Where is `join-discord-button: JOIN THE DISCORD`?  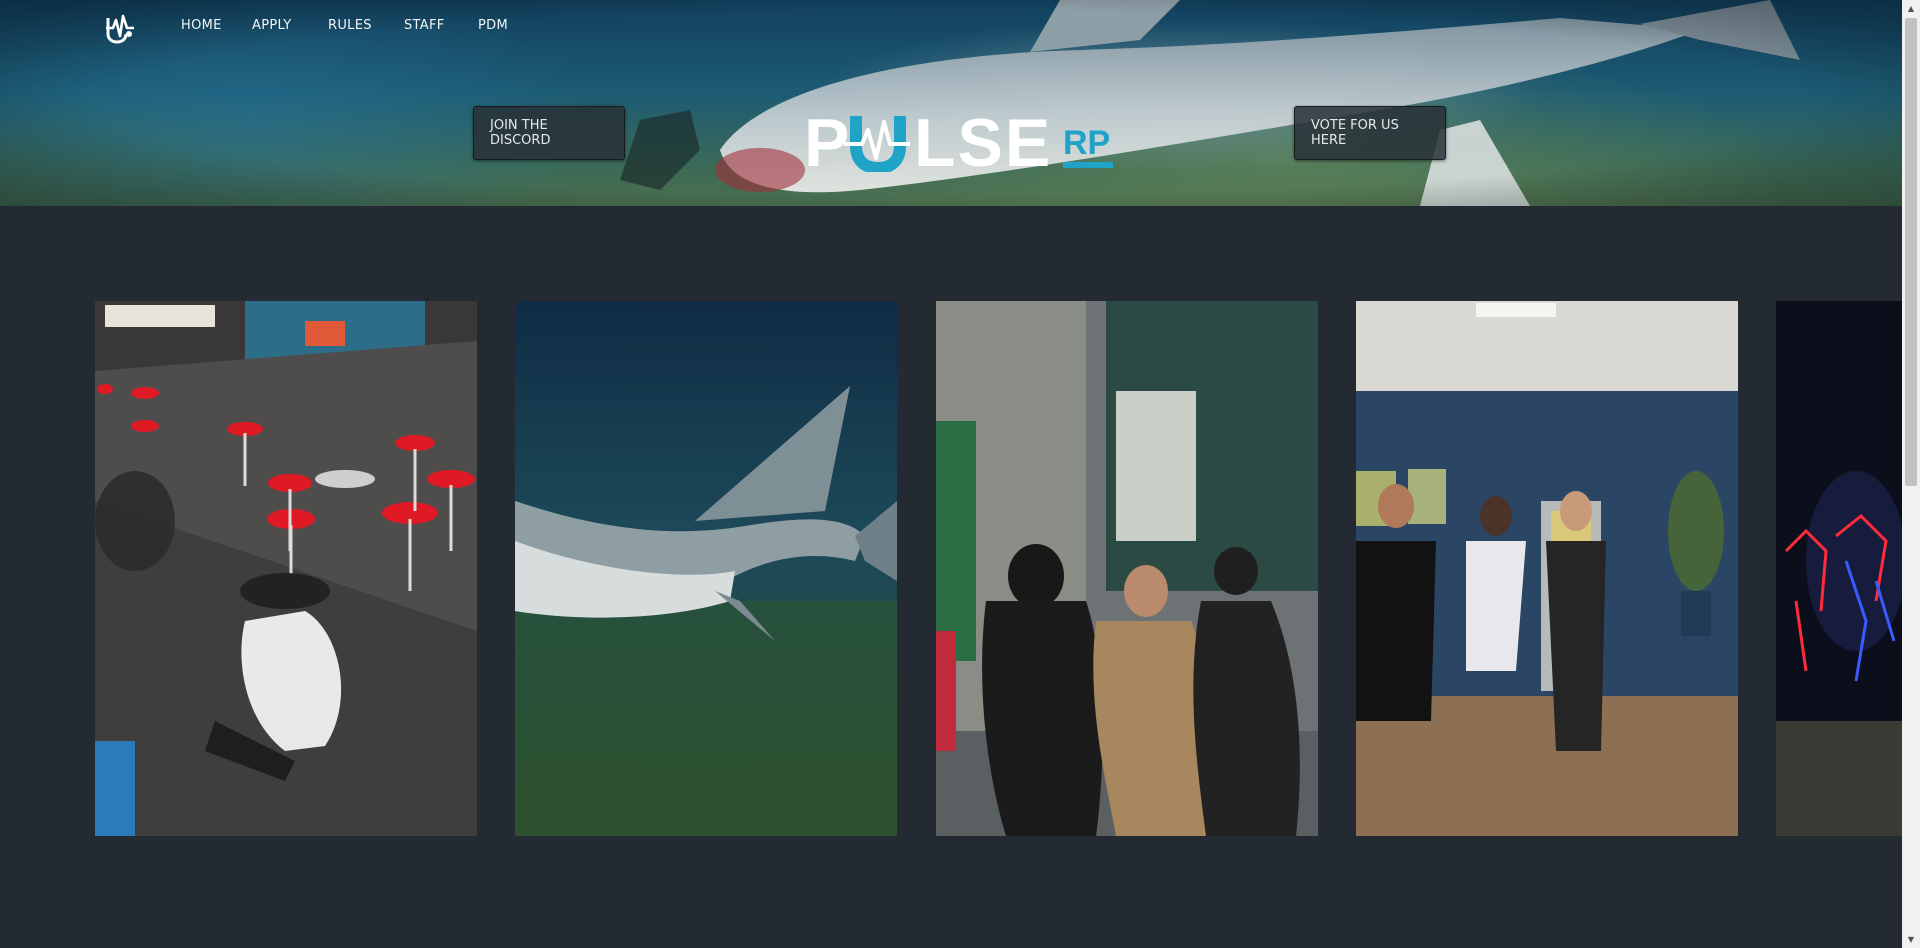 join-discord-button: JOIN THE DISCORD is located at coordinates (549, 133).